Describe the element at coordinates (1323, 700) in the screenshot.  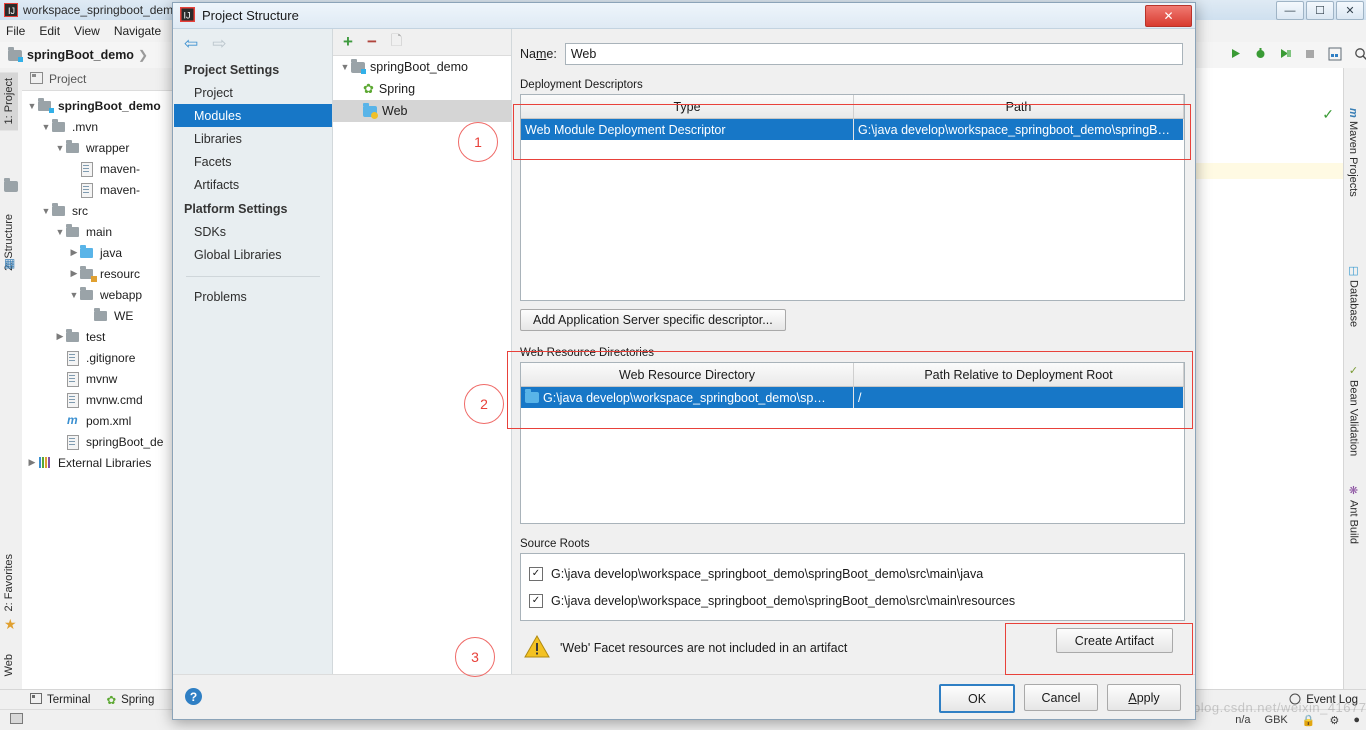
I see `event-log-button: Event Log` at that location.